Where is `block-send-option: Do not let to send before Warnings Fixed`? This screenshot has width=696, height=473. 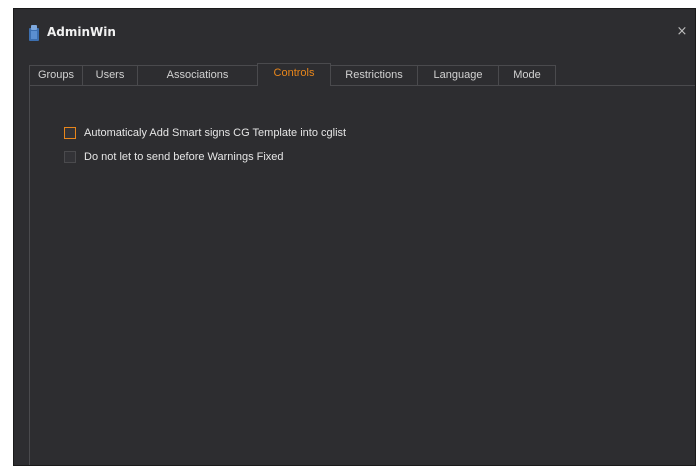
block-send-option: Do not let to send before Warnings Fixed is located at coordinates (174, 157).